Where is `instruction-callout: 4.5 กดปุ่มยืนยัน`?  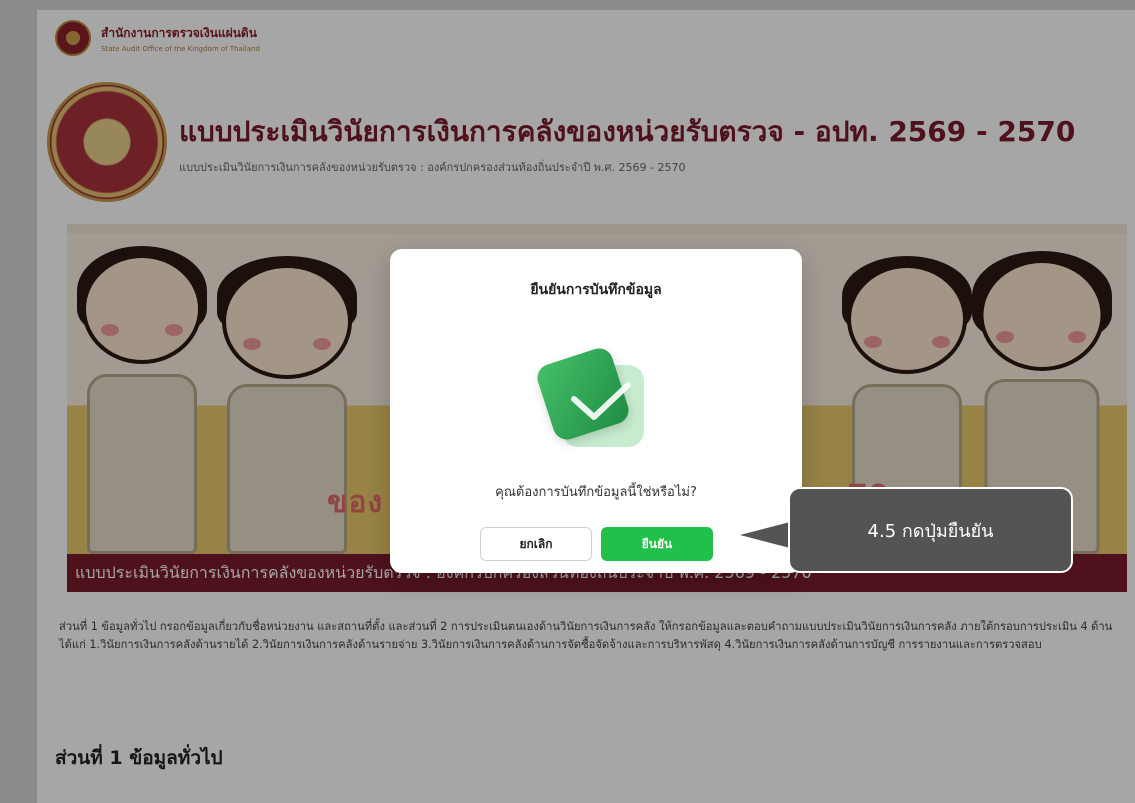 instruction-callout: 4.5 กดปุ่มยืนยัน is located at coordinates (930, 530).